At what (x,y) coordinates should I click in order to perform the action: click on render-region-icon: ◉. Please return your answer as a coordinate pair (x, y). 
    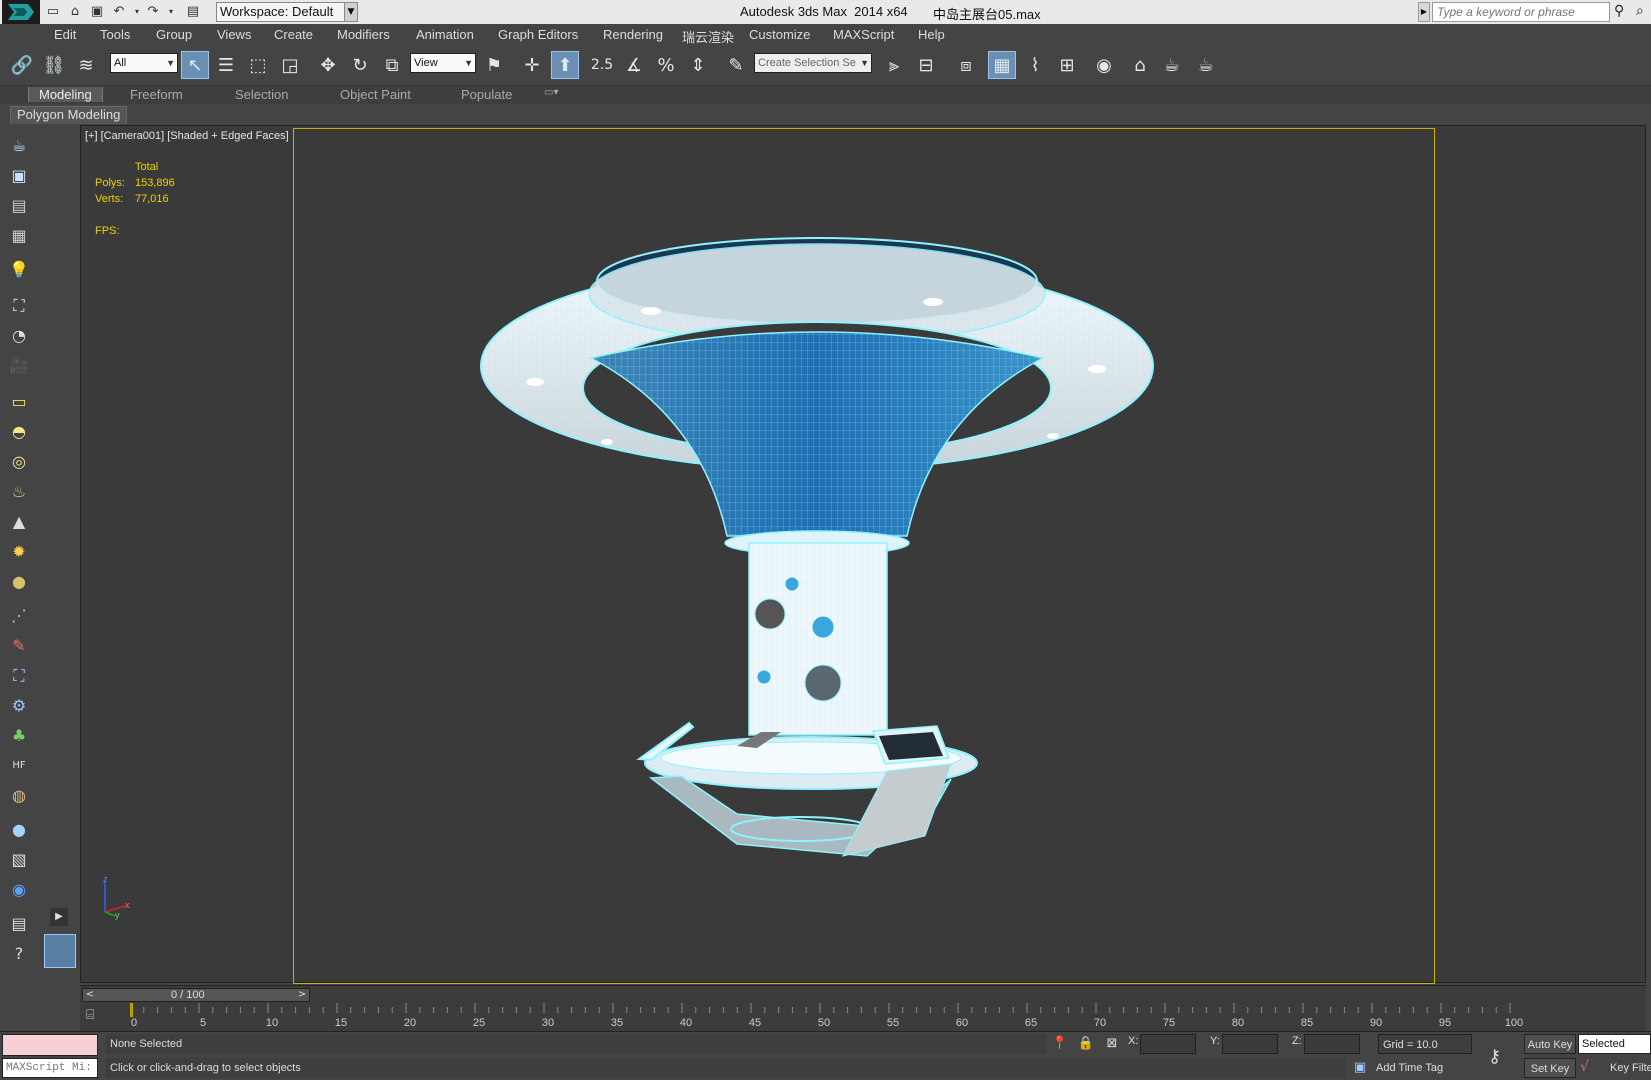
    Looking at the image, I should click on (19, 890).